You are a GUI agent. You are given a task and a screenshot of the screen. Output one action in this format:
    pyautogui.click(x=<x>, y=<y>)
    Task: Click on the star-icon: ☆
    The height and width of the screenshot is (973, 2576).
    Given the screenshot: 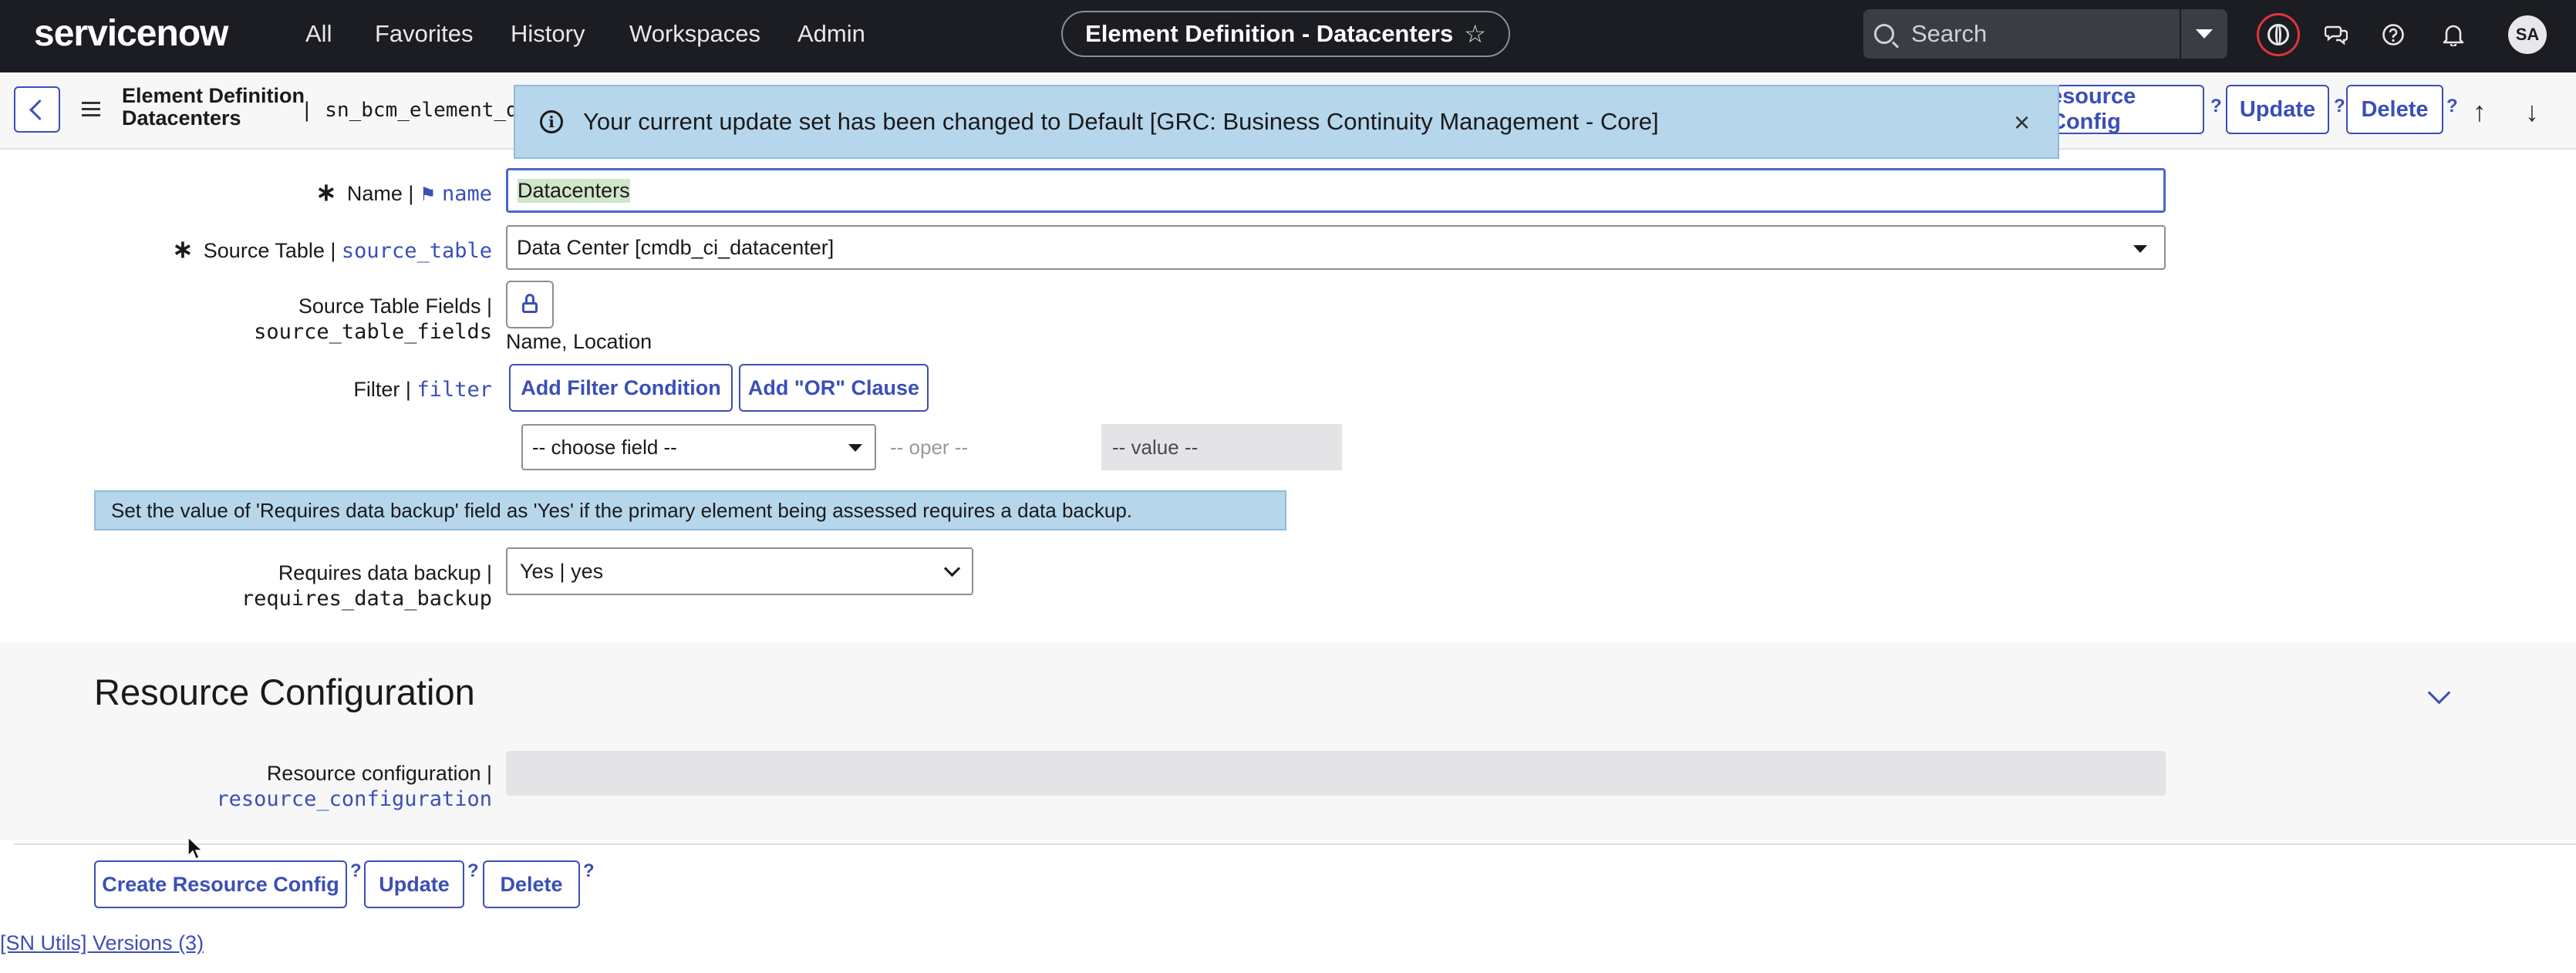 What is the action you would take?
    pyautogui.click(x=1475, y=34)
    